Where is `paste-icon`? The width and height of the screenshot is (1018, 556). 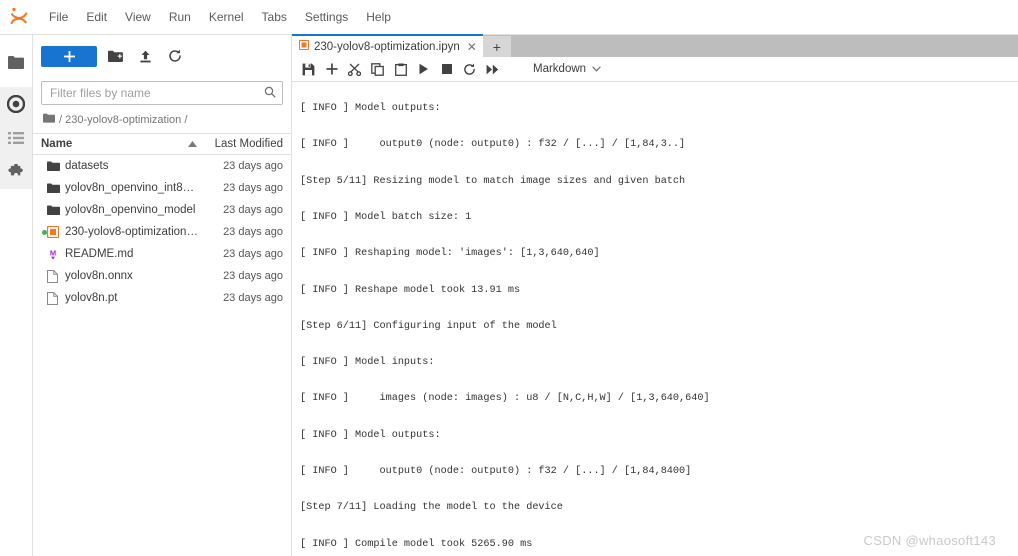
paste-icon is located at coordinates (400, 69).